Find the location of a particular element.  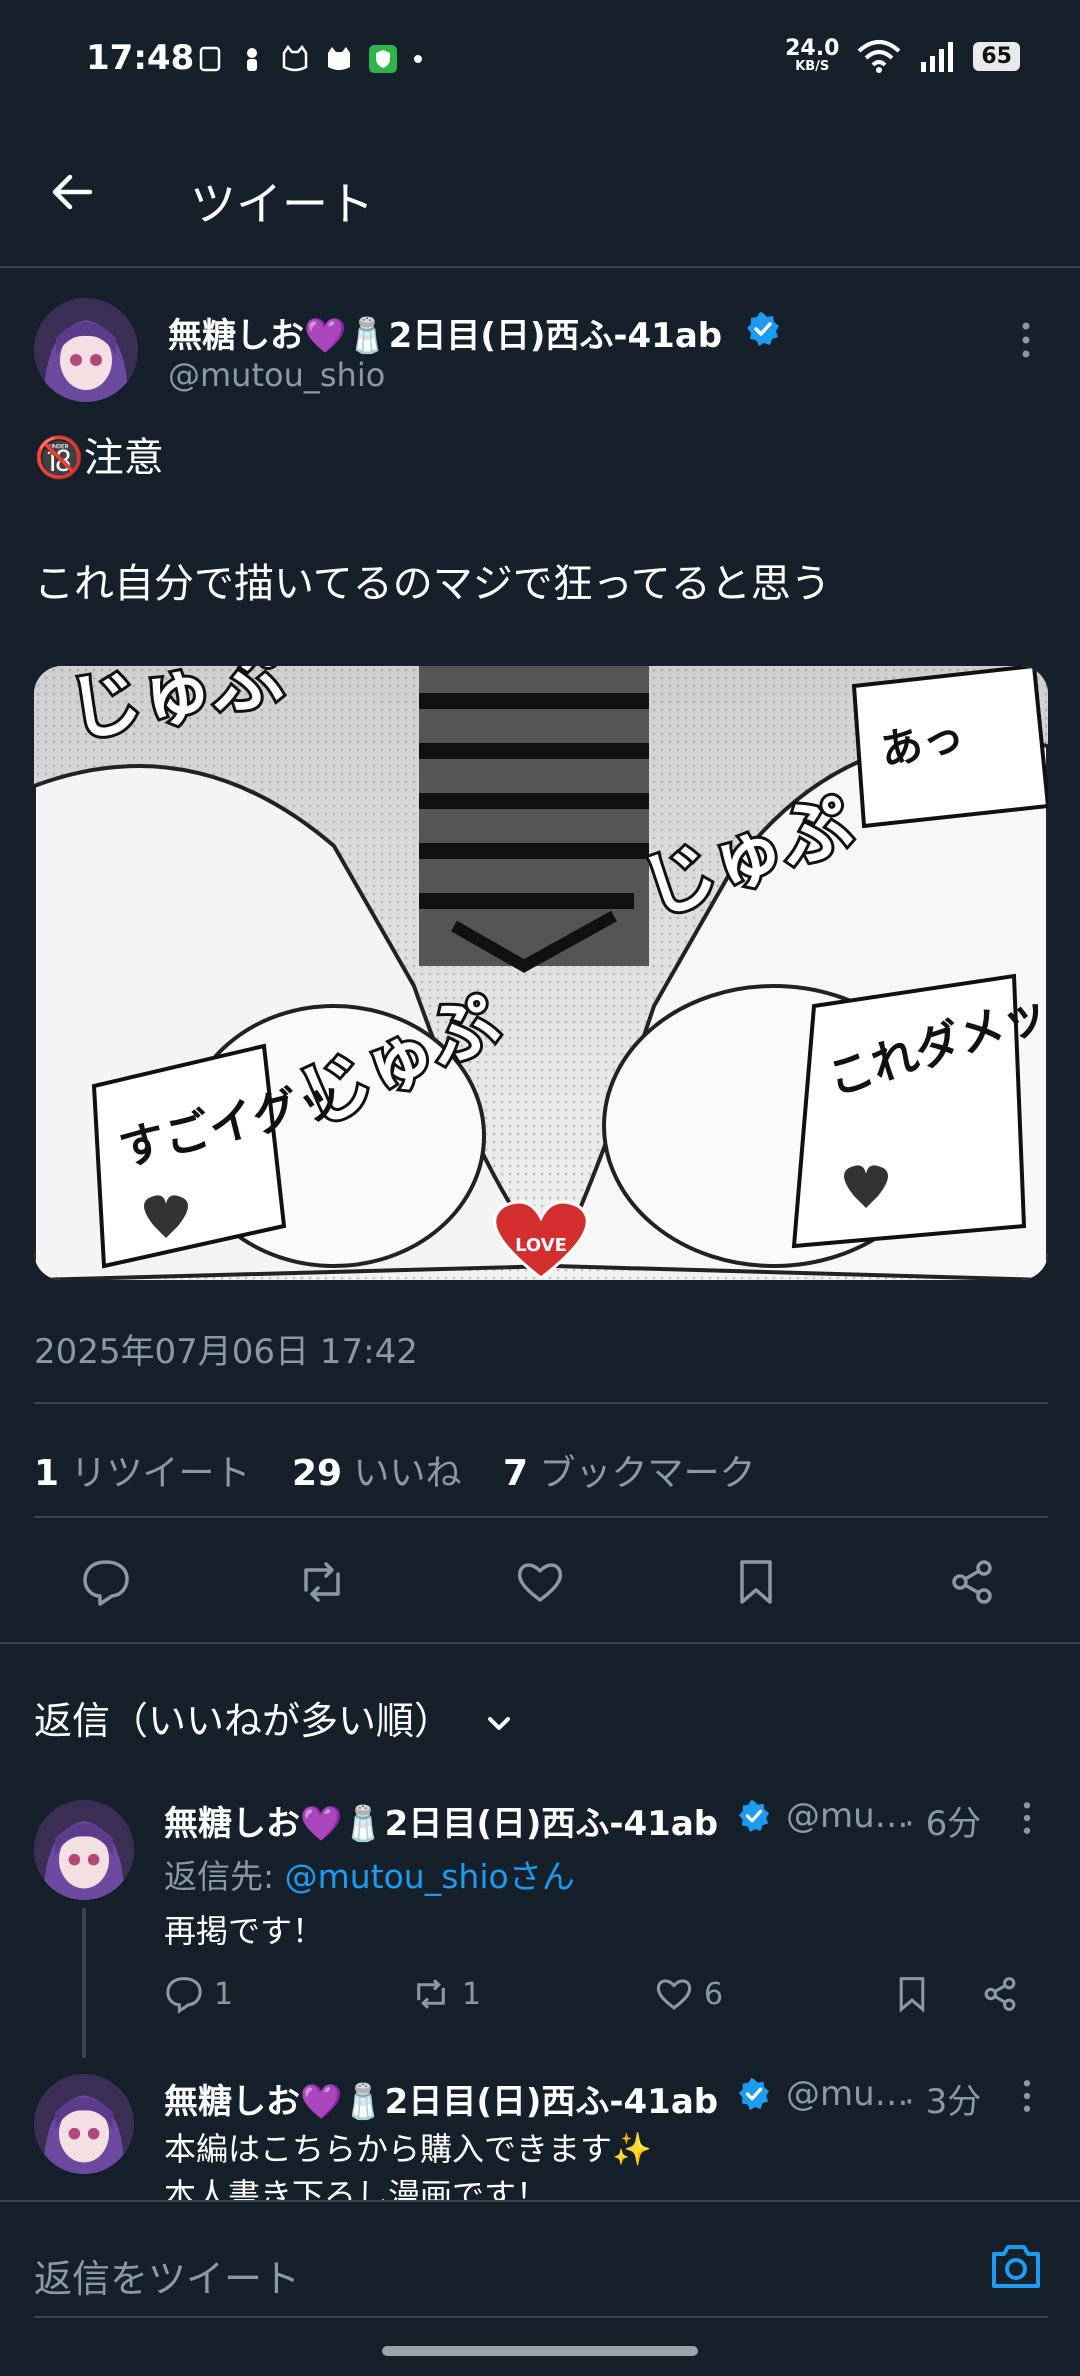

reply-1-share-icon is located at coordinates (1000, 1994).